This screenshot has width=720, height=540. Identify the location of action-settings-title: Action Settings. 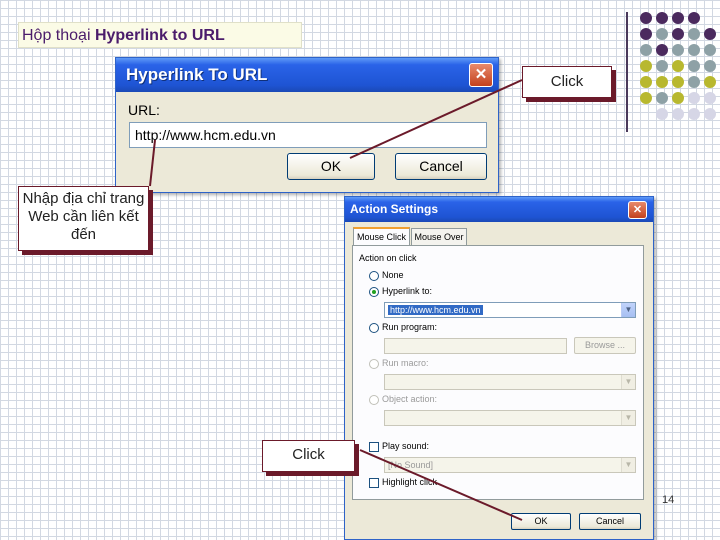
(499, 209).